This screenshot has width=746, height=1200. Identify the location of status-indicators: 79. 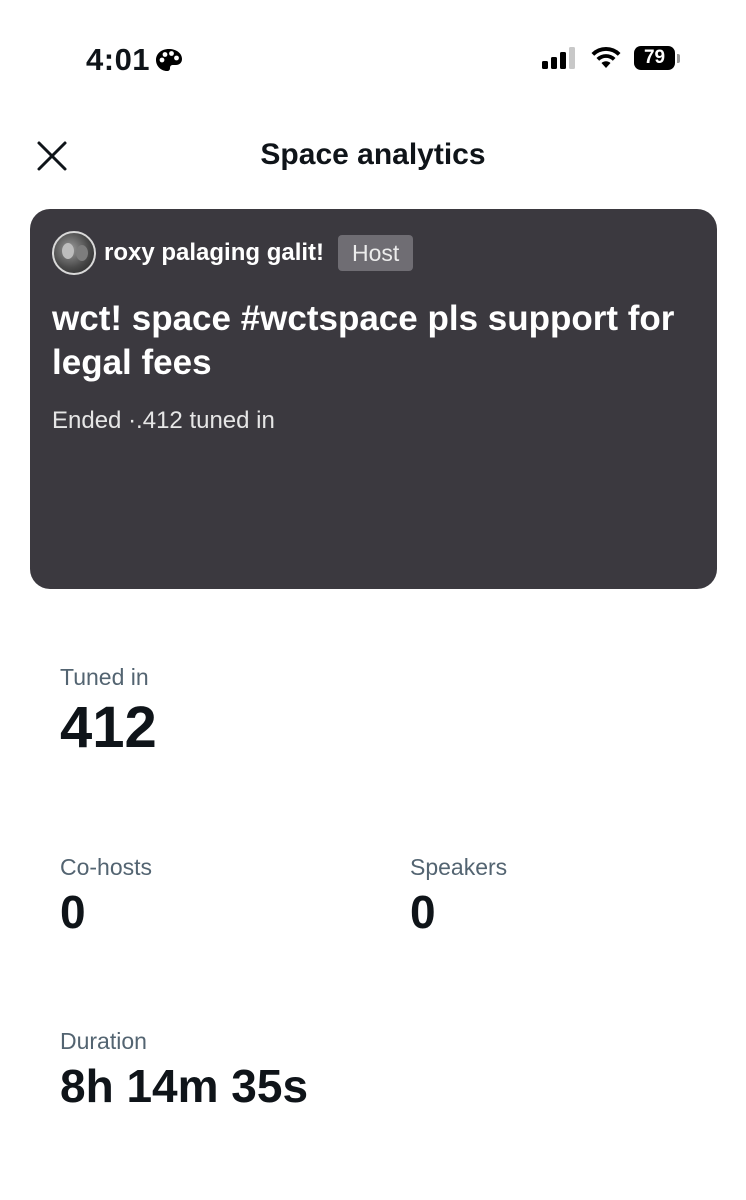
(611, 58).